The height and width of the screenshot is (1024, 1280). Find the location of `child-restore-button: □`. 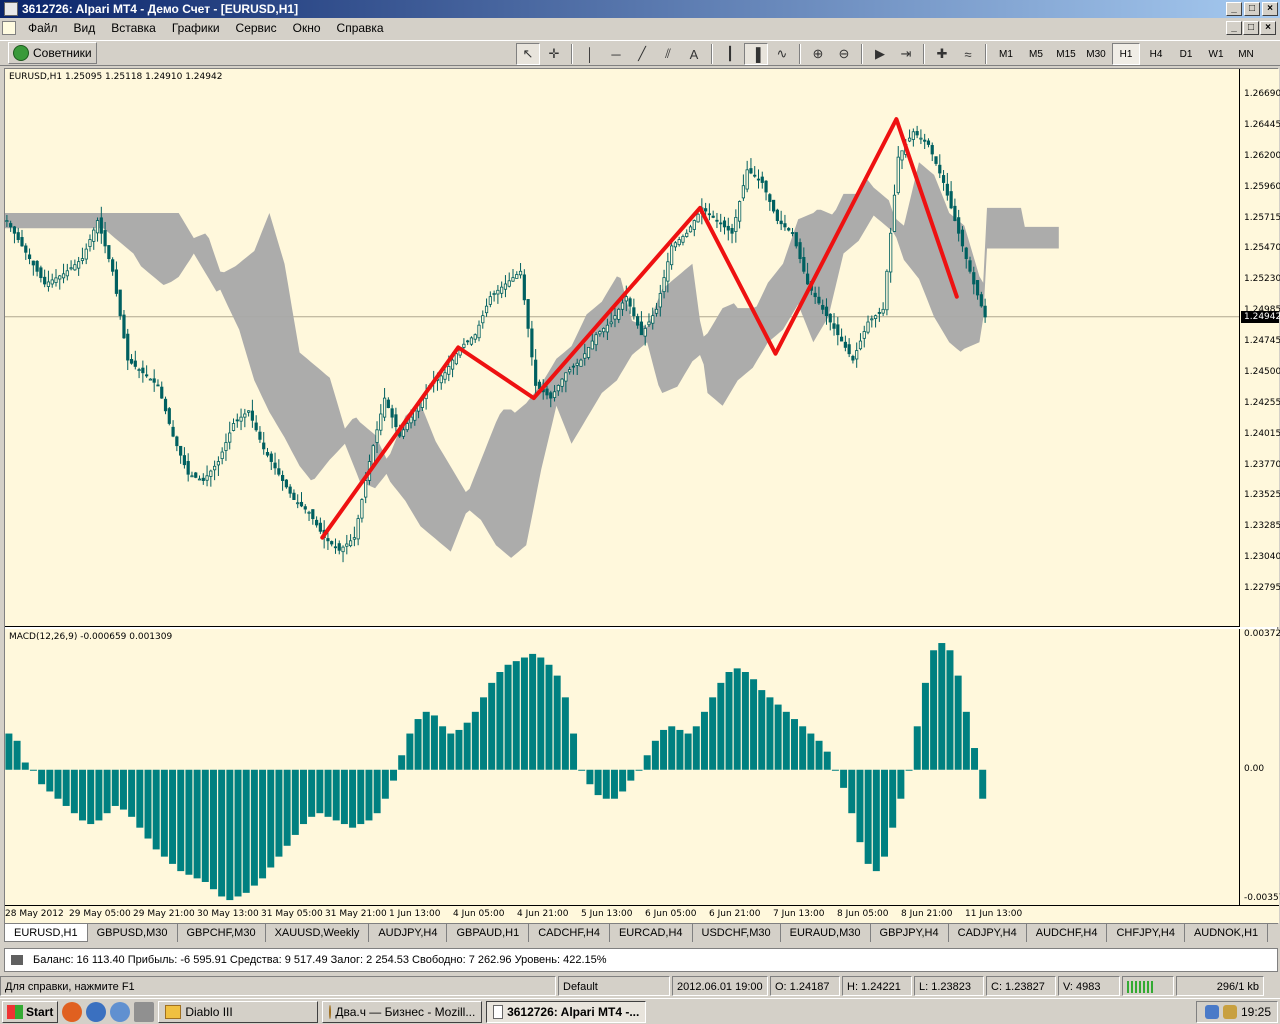

child-restore-button: □ is located at coordinates (1251, 28).